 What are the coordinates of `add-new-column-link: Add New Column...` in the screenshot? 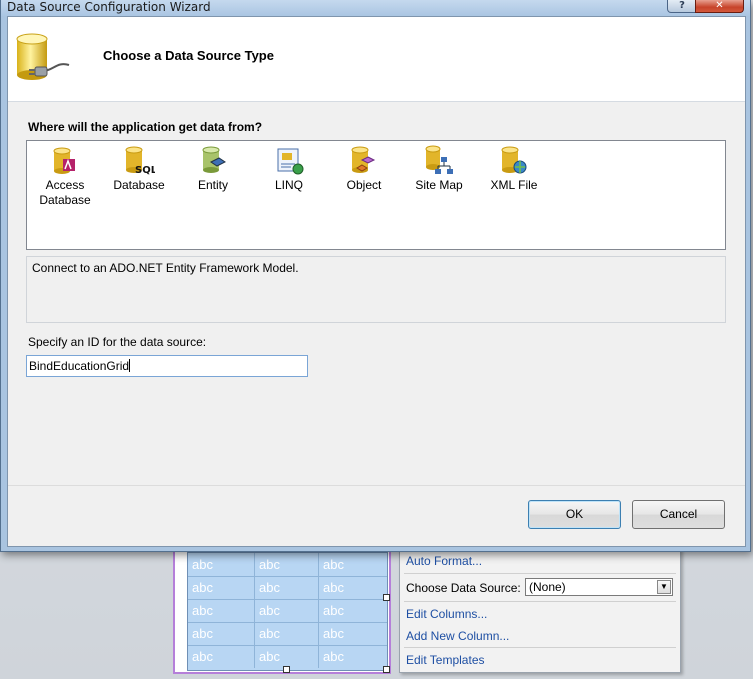 It's located at (457, 636).